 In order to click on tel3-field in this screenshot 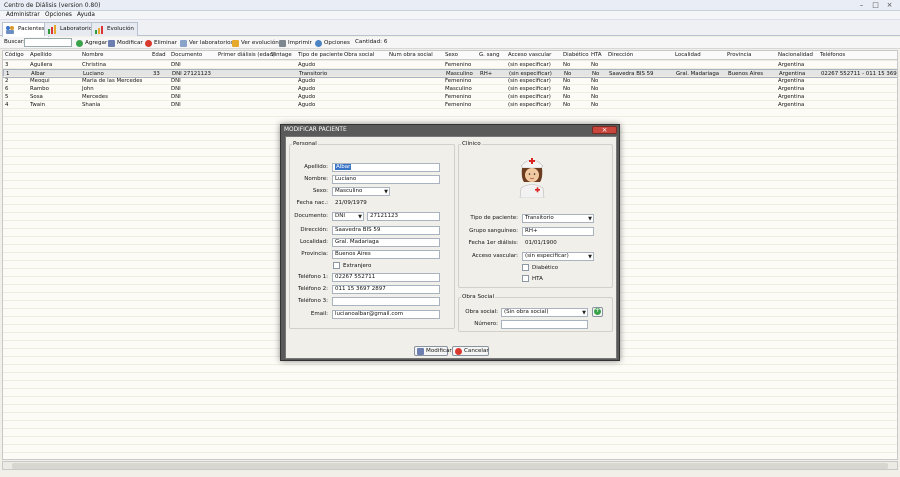, I will do `click(386, 301)`.